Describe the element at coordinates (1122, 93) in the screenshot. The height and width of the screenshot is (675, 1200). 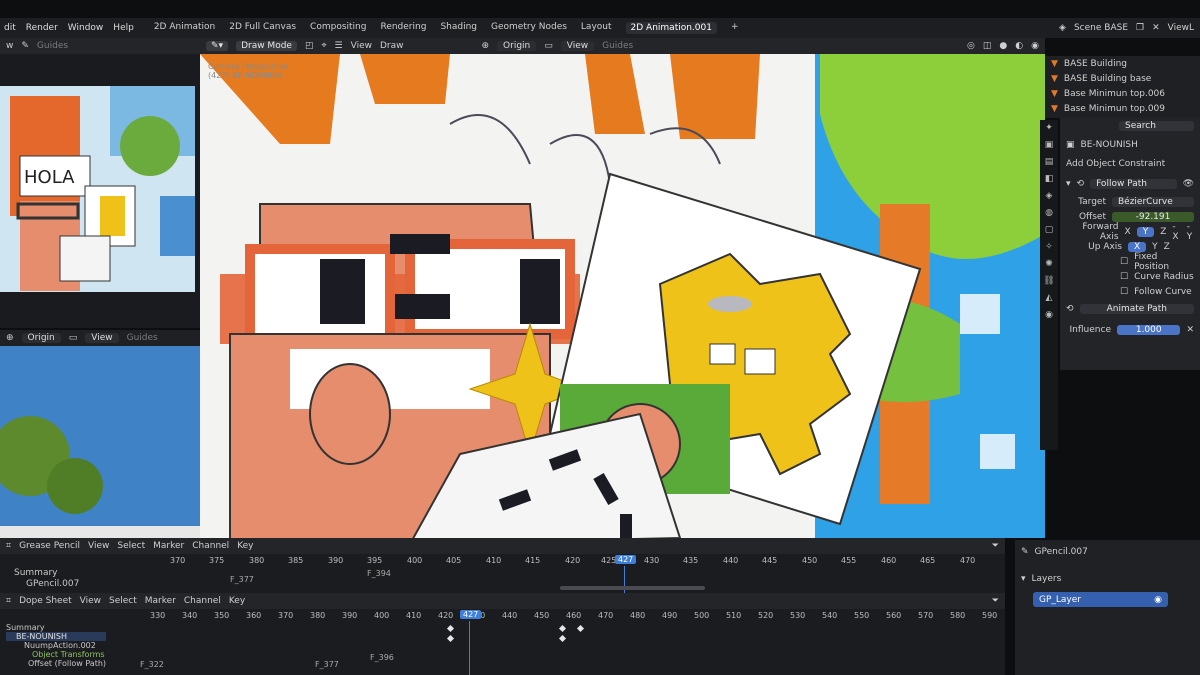
I see `outliner-item: ▼ Base Minimun top.006` at that location.